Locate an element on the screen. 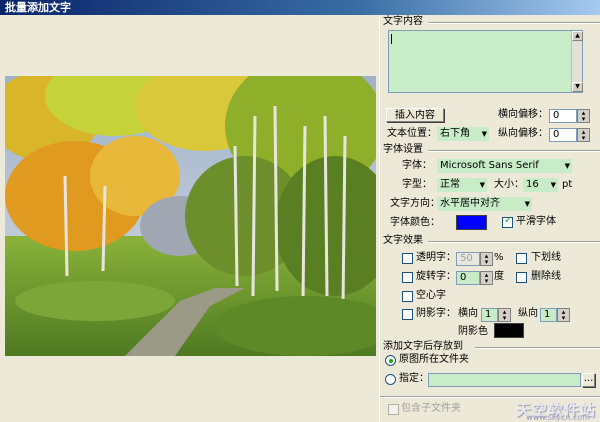 The height and width of the screenshot is (422, 600). checkmark-icon: ✓ is located at coordinates (508, 220).